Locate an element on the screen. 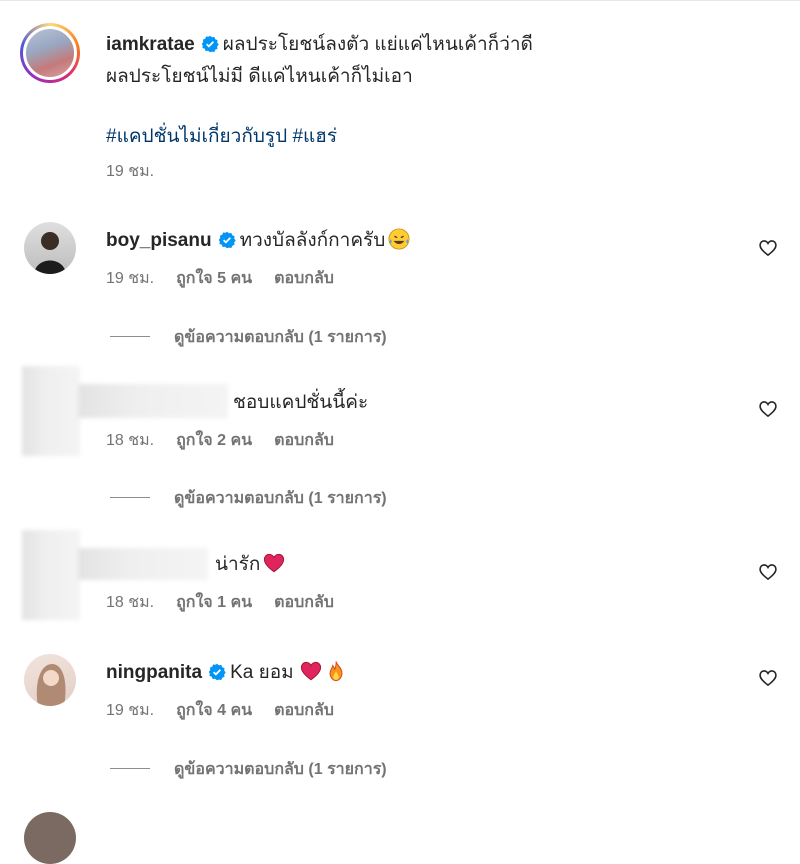  laughing-tears-emoji-icon is located at coordinates (399, 239).